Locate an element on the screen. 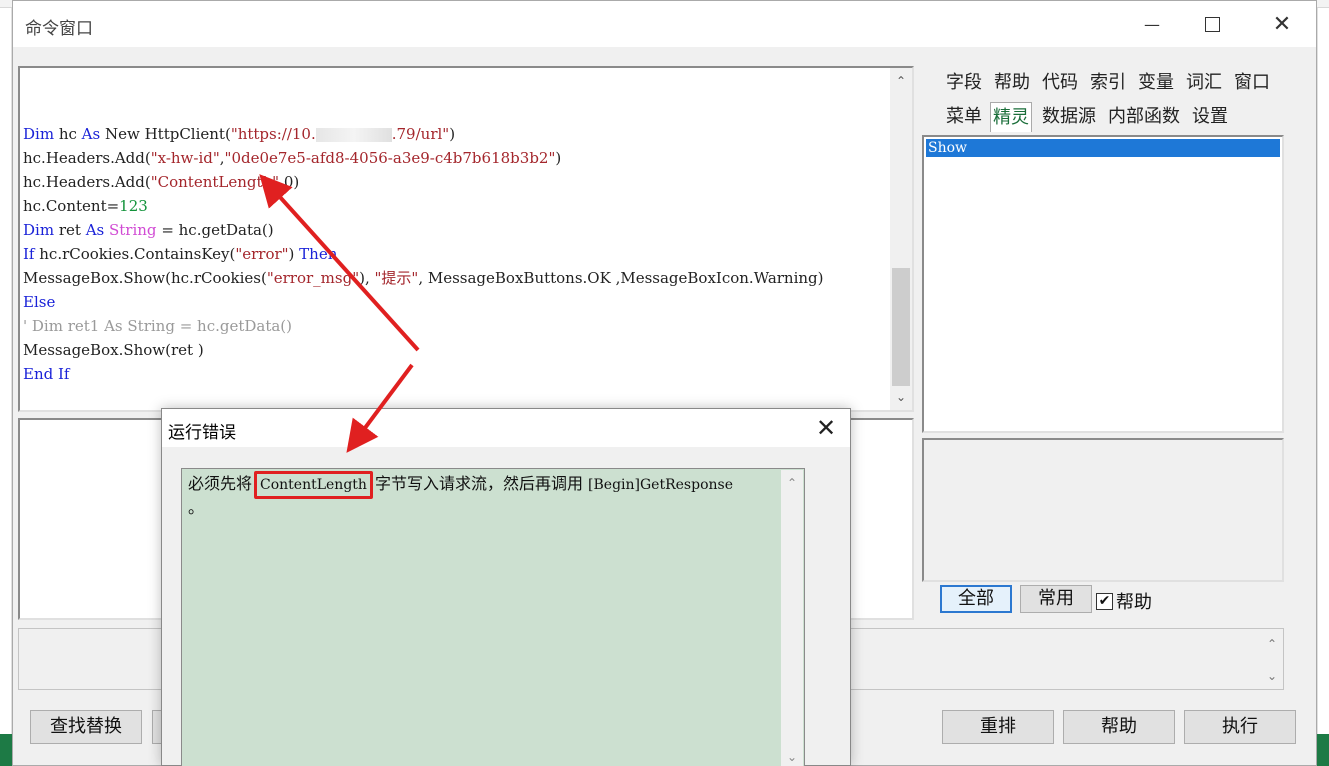 This screenshot has width=1329, height=766. tab-vocabulary: 词汇 is located at coordinates (1204, 83).